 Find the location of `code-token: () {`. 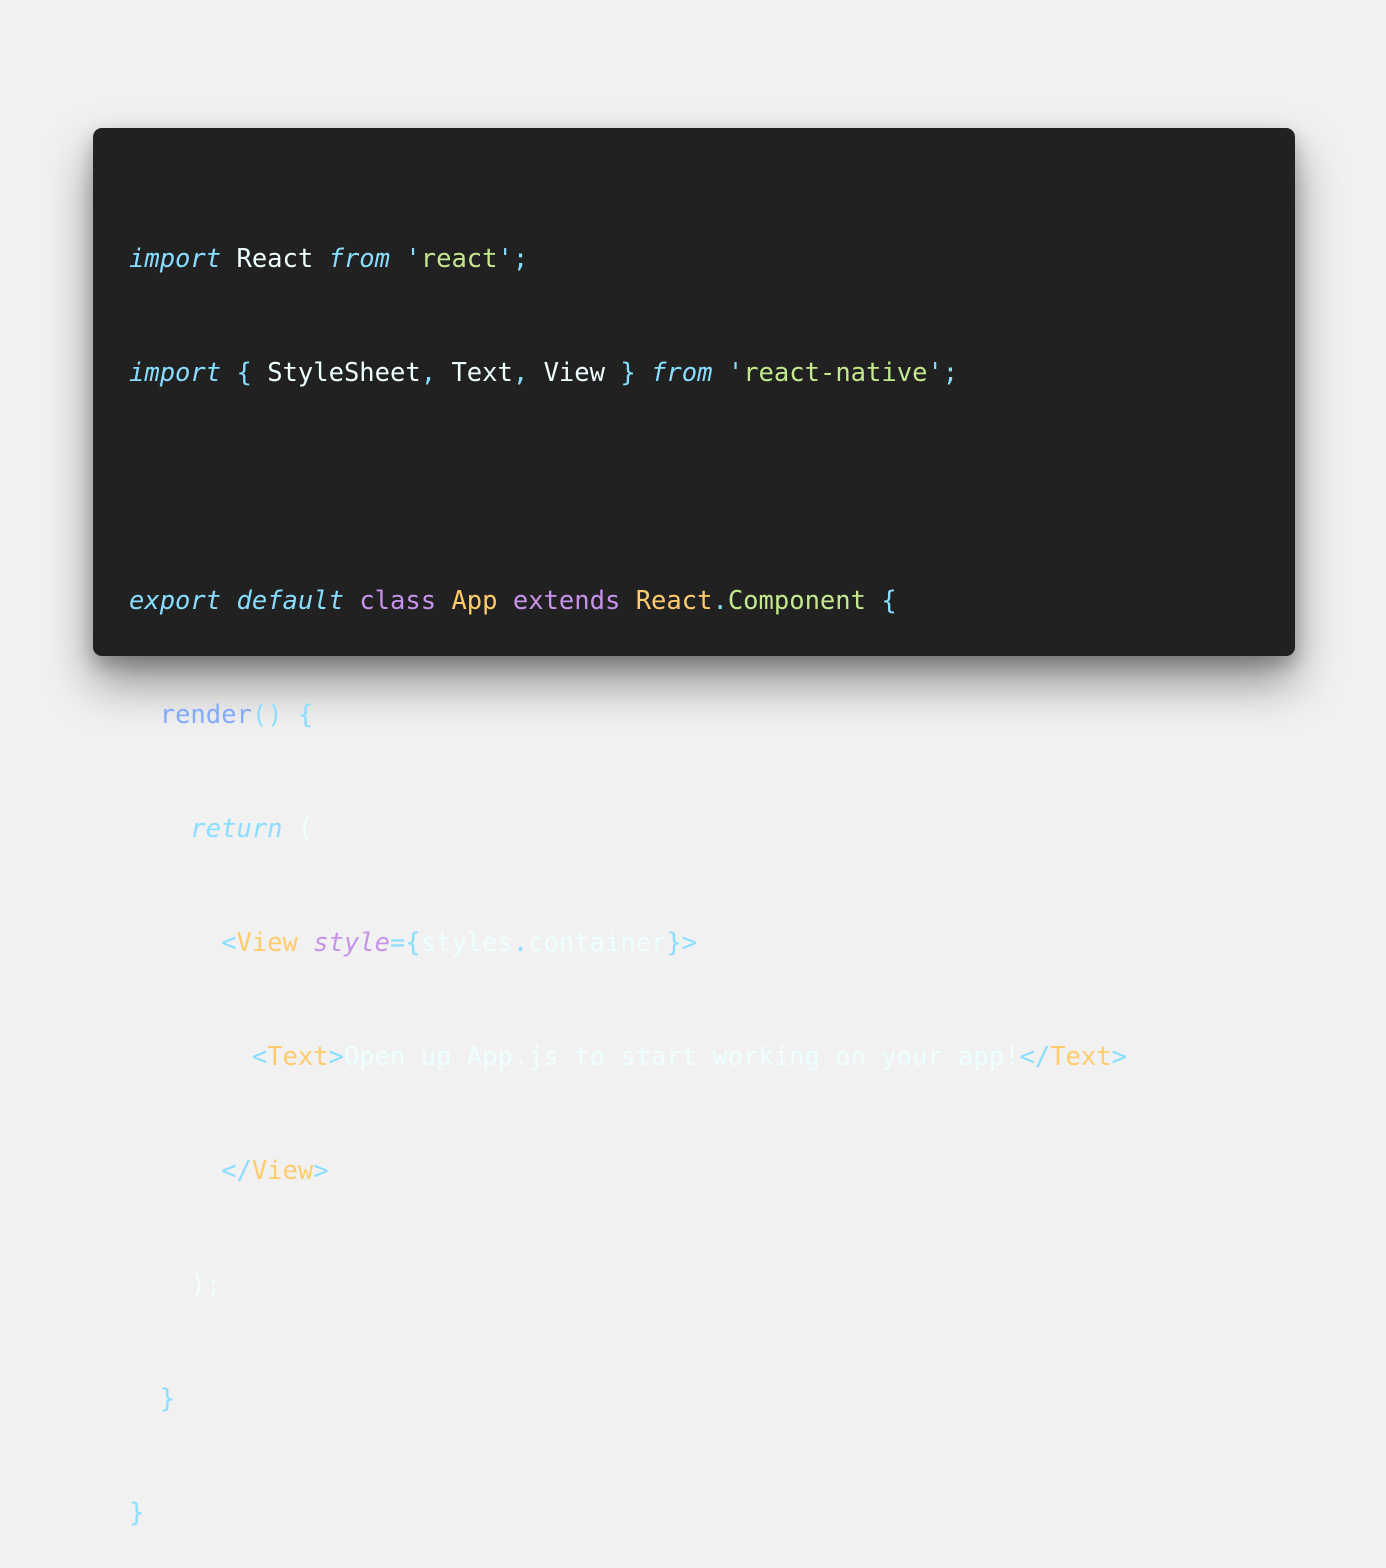

code-token: () { is located at coordinates (282, 715).